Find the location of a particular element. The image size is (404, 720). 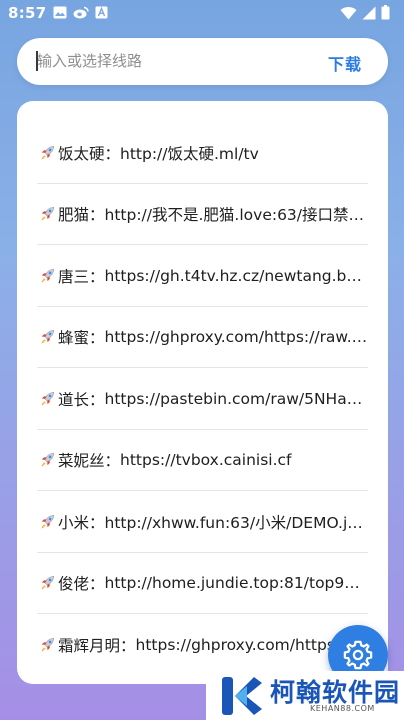

route-url: https://gh.t4tv.hz.cz/newtang.bmp is located at coordinates (236, 275).